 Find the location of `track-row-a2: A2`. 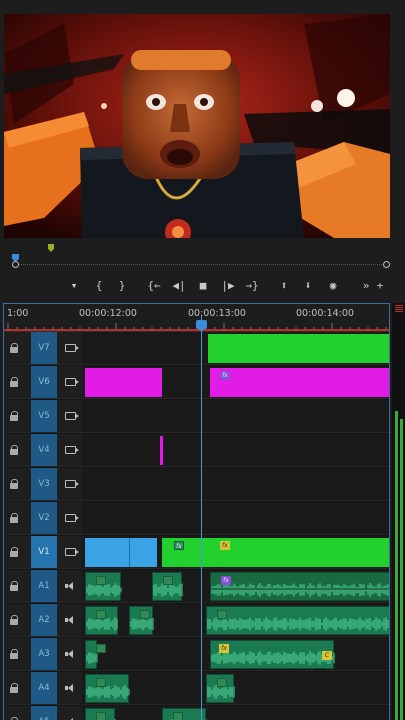

track-row-a2: A2 is located at coordinates (196, 620).